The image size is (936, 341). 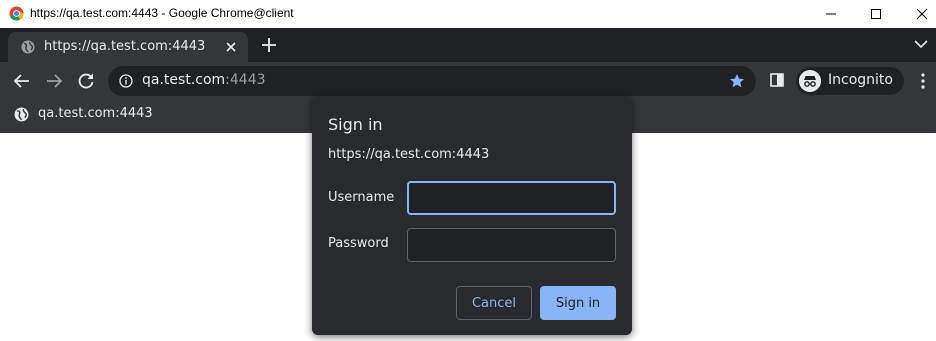 What do you see at coordinates (494, 303) in the screenshot?
I see `cancel-button: Cancel` at bounding box center [494, 303].